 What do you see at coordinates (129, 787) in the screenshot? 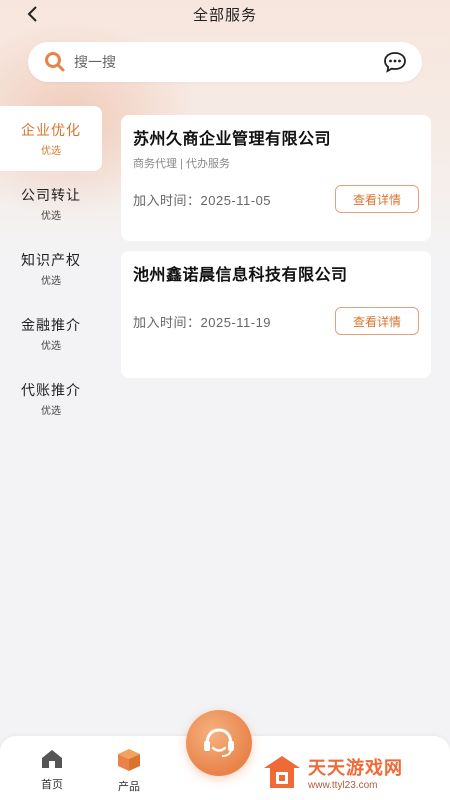
I see `tab-product-label: 产品` at bounding box center [129, 787].